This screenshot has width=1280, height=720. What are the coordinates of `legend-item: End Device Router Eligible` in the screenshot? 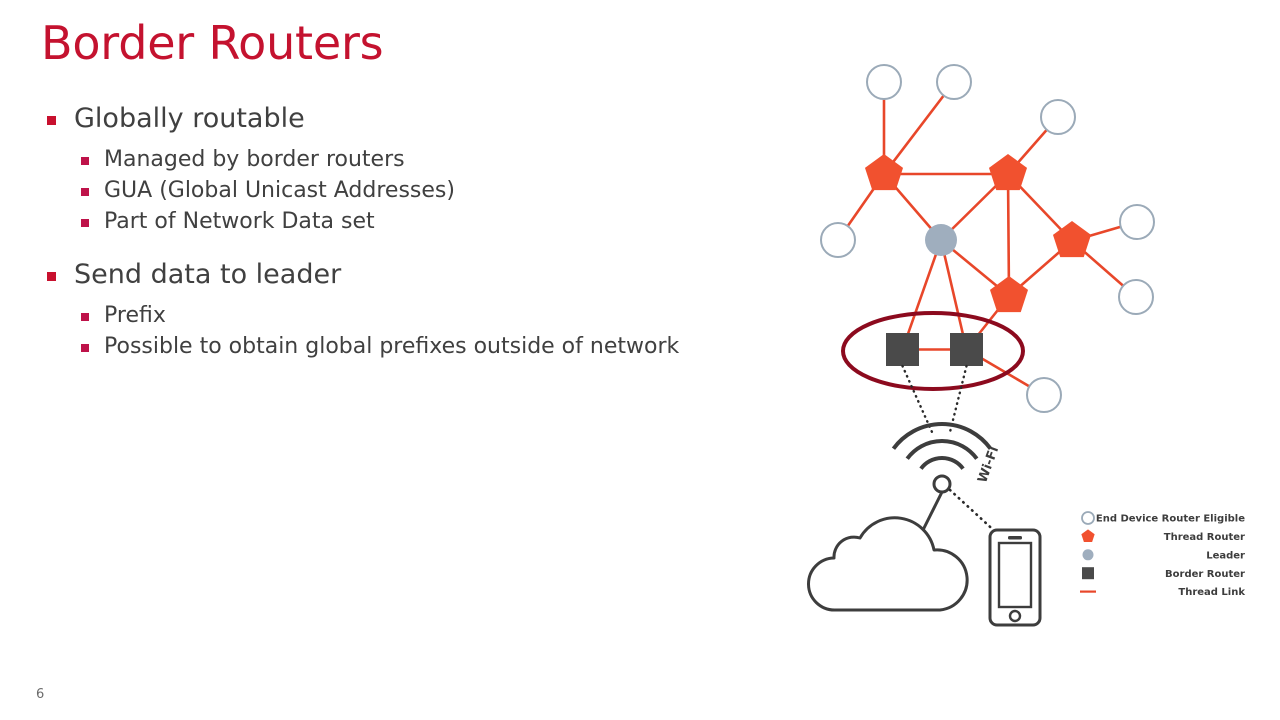 It's located at (1163, 518).